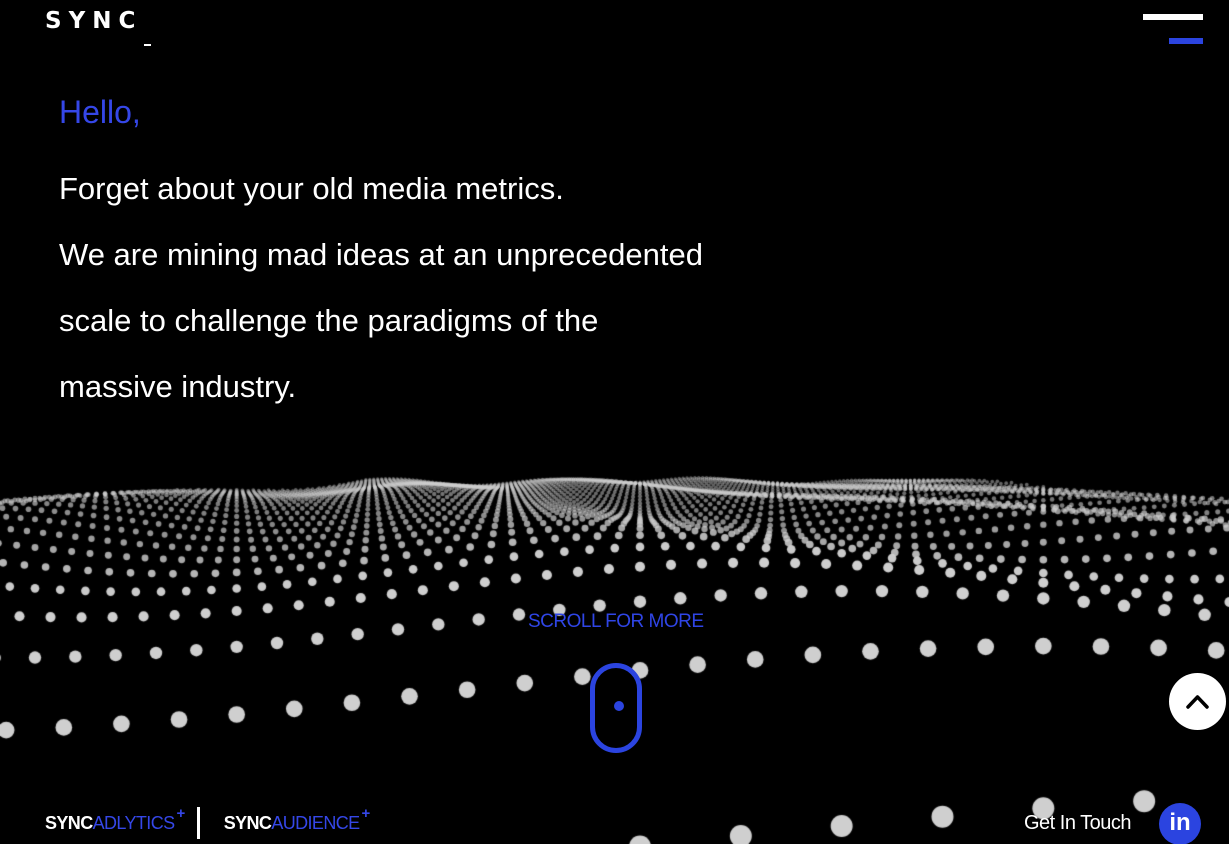 This screenshot has height=844, width=1229. I want to click on hero-line-1: Forget about your old media metrics., so click(311, 188).